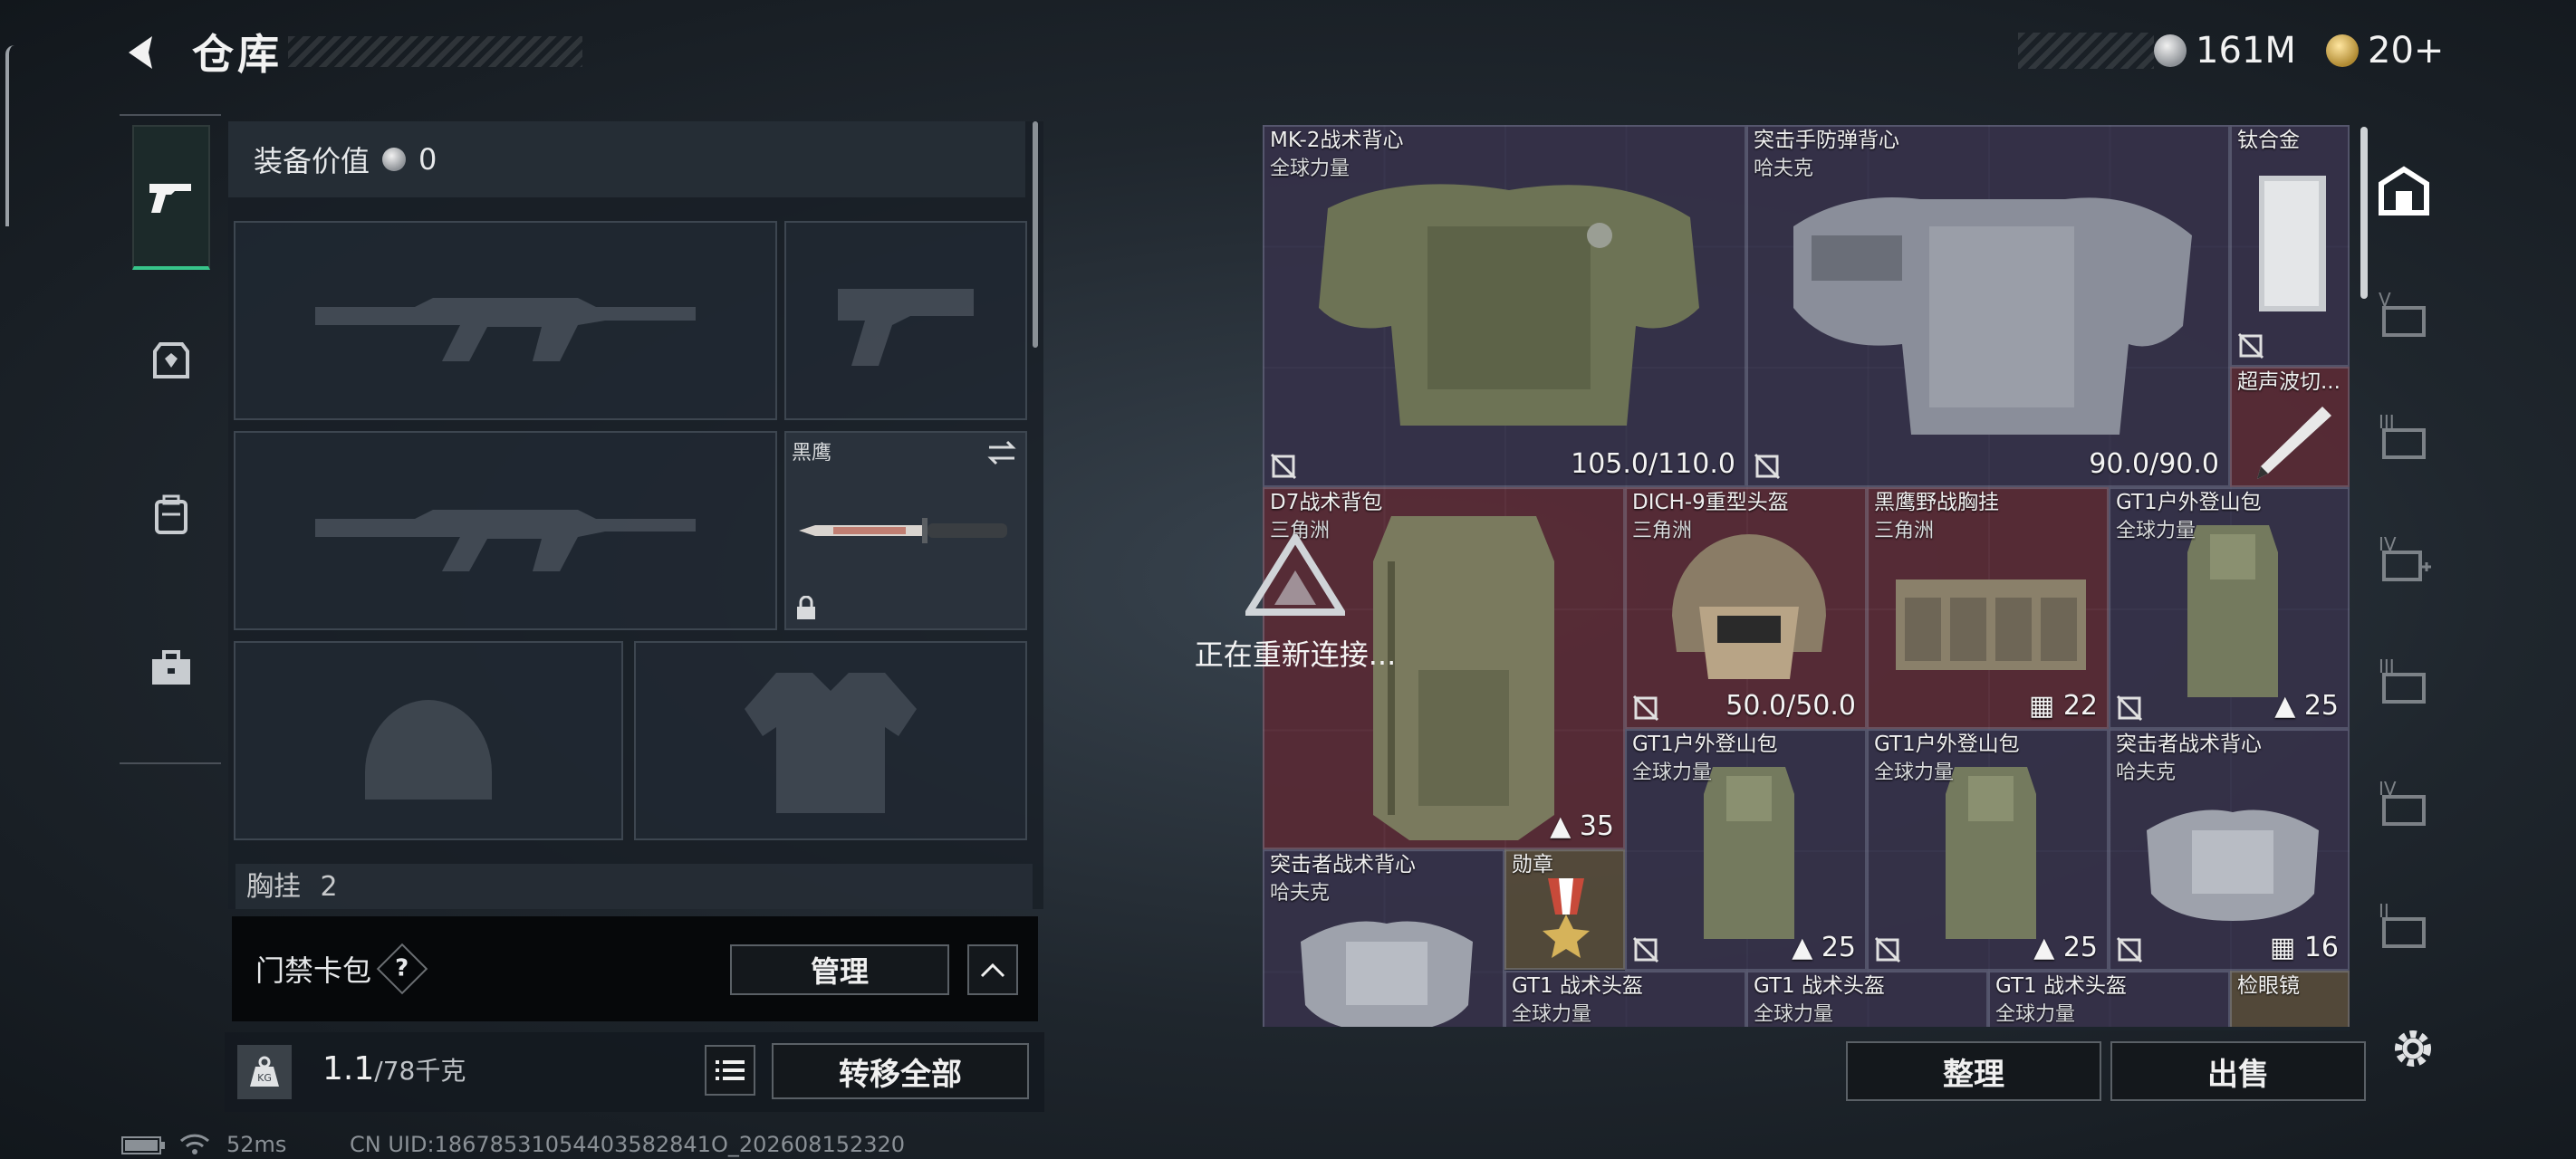 Image resolution: width=2576 pixels, height=1159 pixels. I want to click on currency-gold-value: 20+, so click(2406, 51).